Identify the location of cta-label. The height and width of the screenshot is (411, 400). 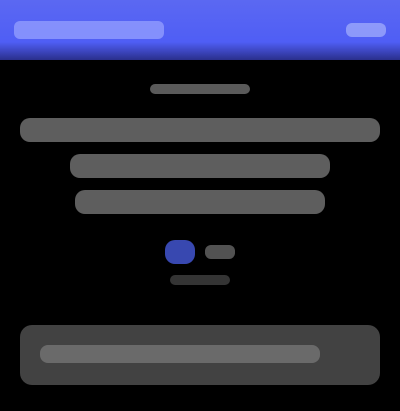
(220, 252).